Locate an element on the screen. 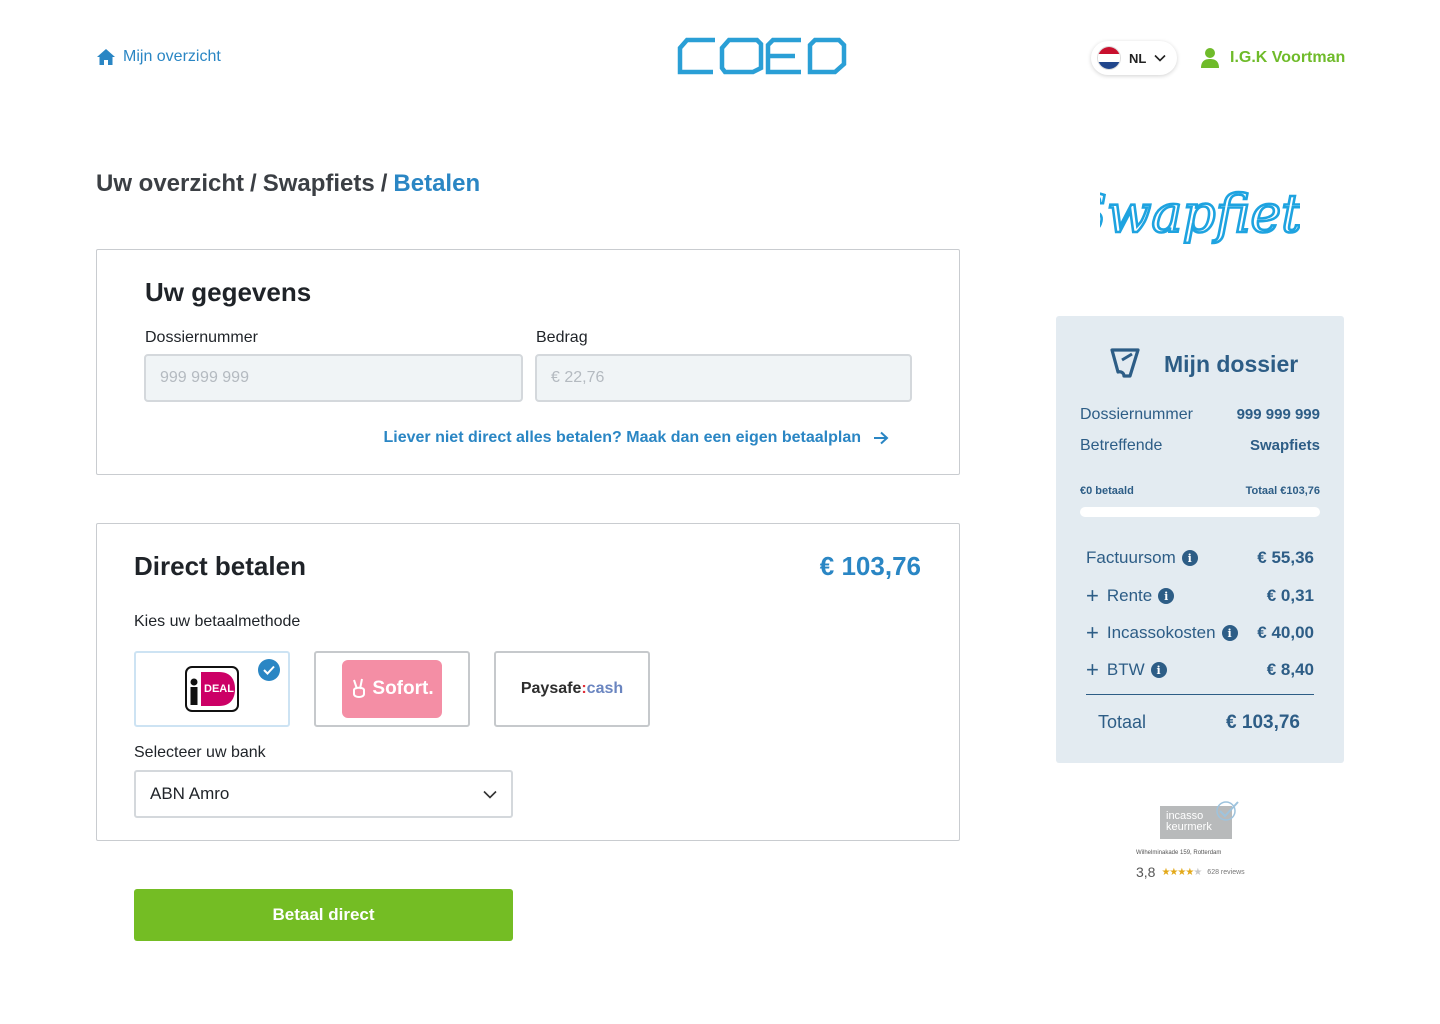 The width and height of the screenshot is (1440, 1024). netherlands-flag-icon is located at coordinates (1109, 58).